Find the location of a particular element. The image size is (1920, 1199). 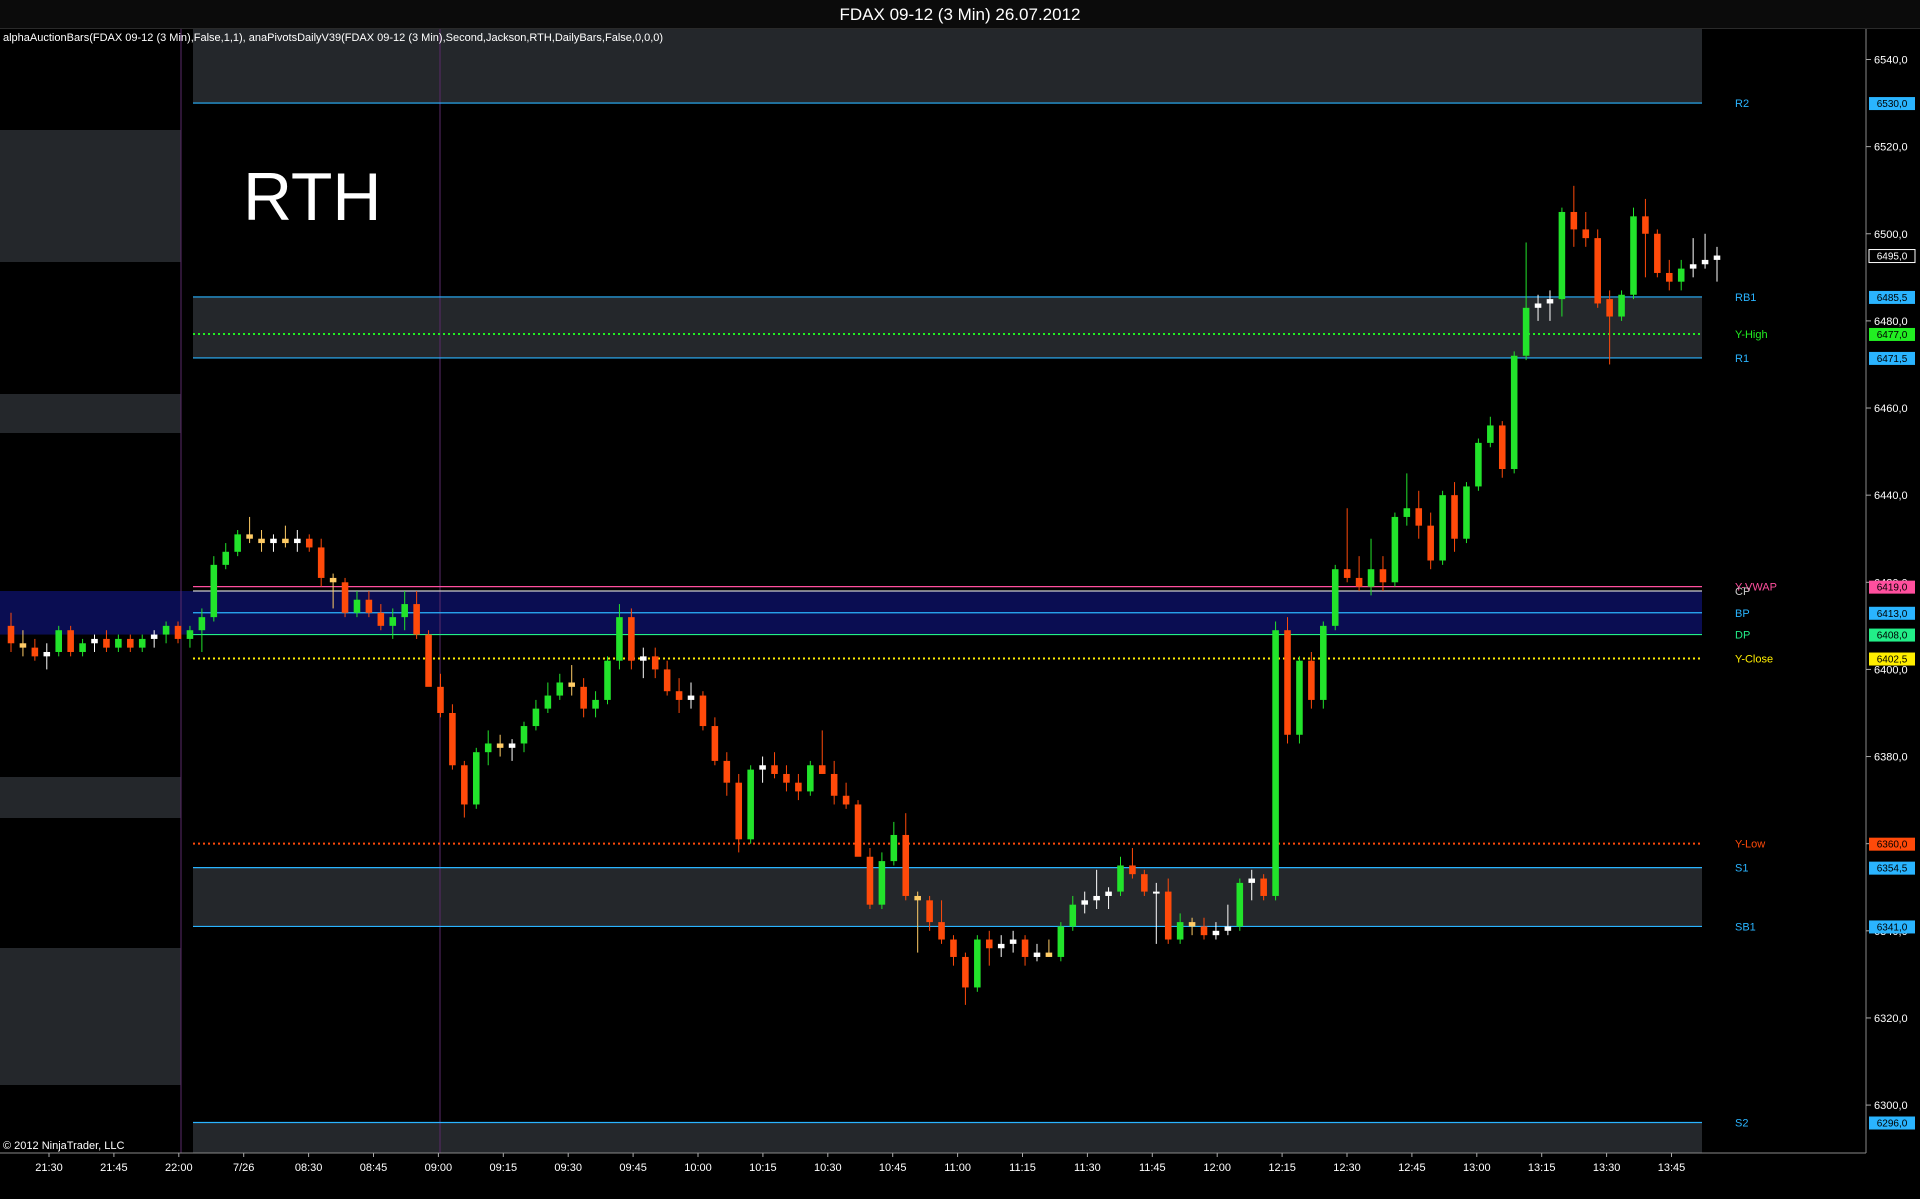

price-marker-label: 6485,5 is located at coordinates (1892, 298).